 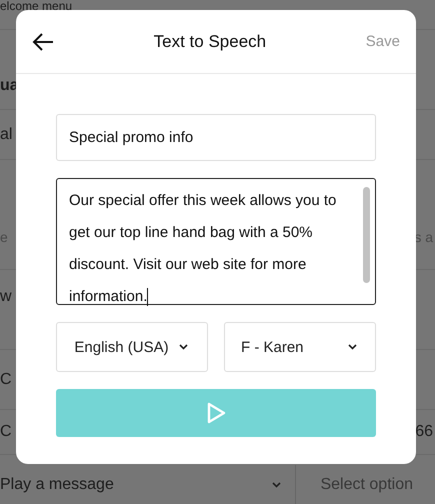 What do you see at coordinates (424, 432) in the screenshot?
I see `background-text: 66` at bounding box center [424, 432].